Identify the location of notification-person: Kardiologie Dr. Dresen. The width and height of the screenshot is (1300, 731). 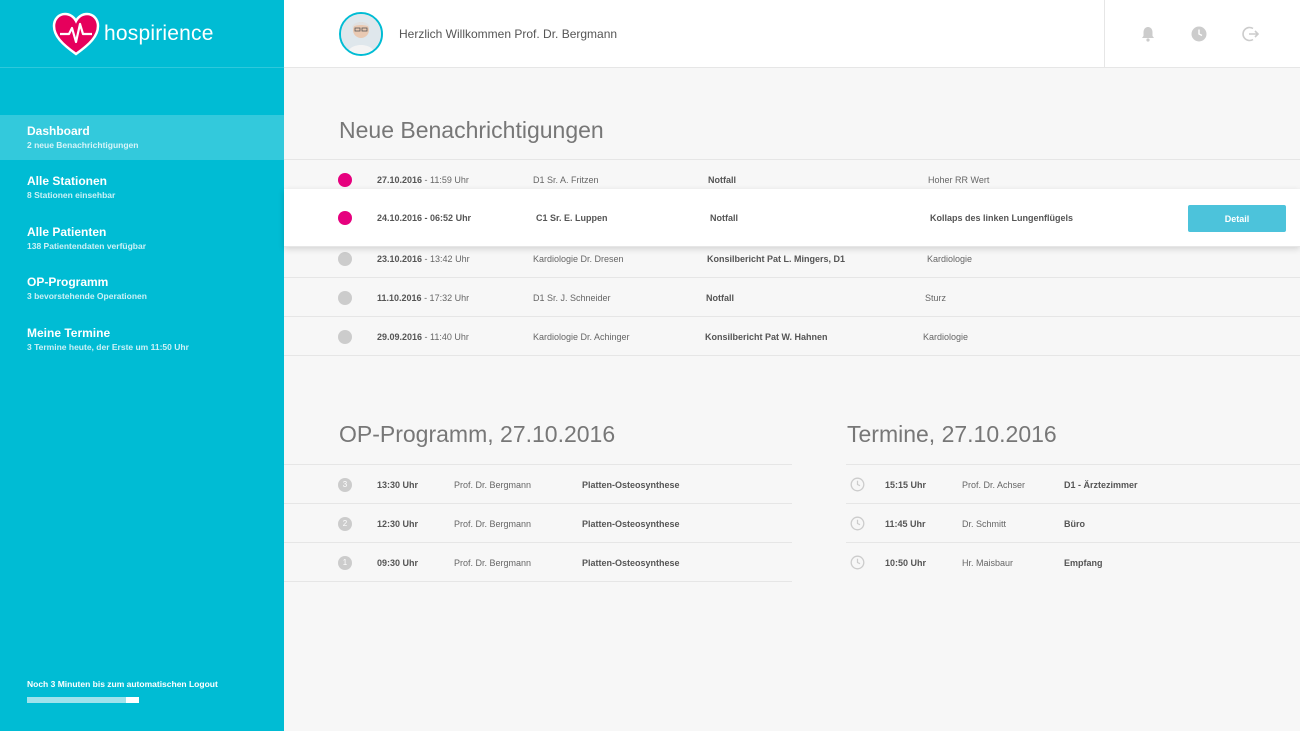
(578, 259).